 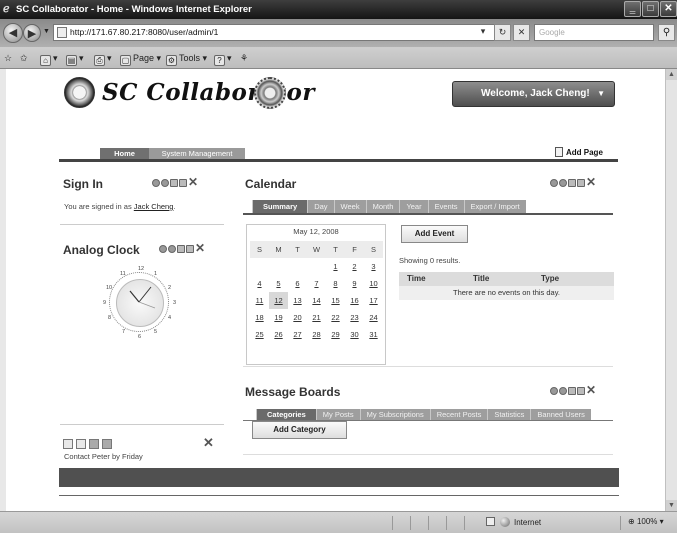 I want to click on tab-my-subscriptions: My Subscriptions, so click(x=394, y=414).